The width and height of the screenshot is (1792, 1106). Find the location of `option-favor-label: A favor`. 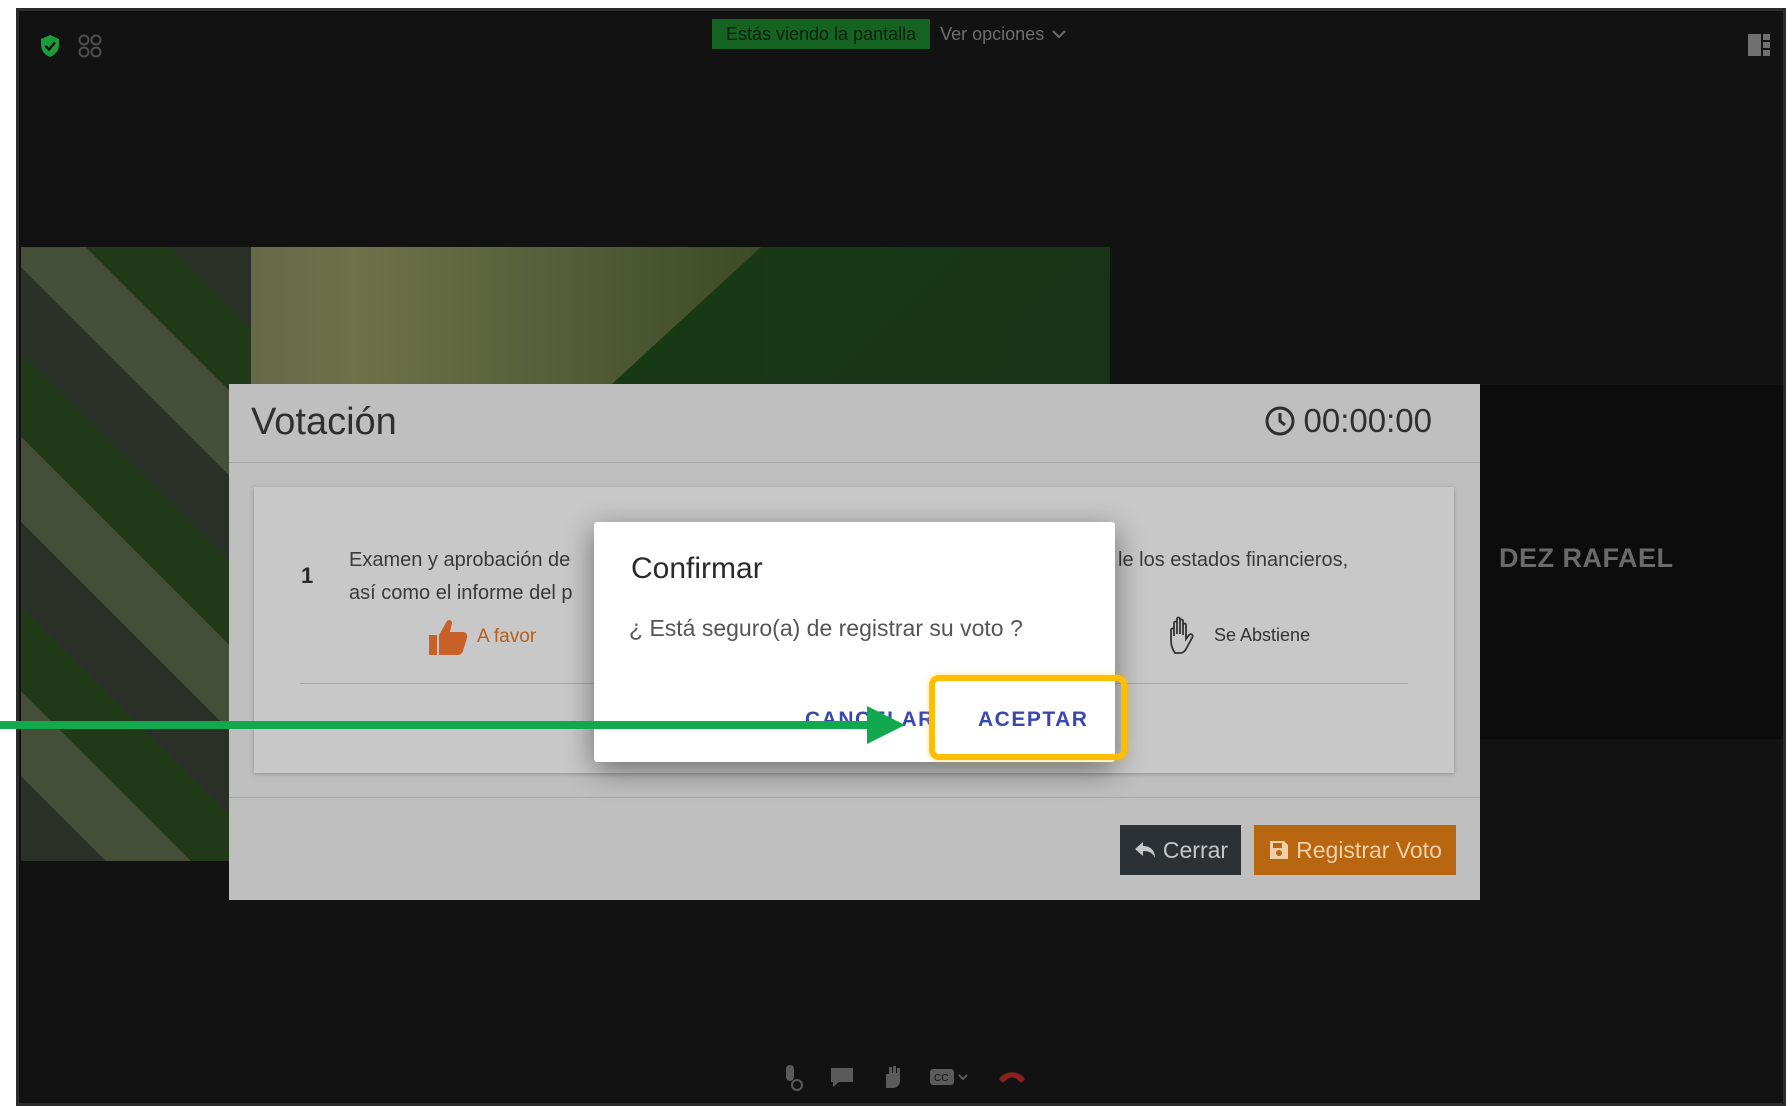

option-favor-label: A favor is located at coordinates (507, 636).